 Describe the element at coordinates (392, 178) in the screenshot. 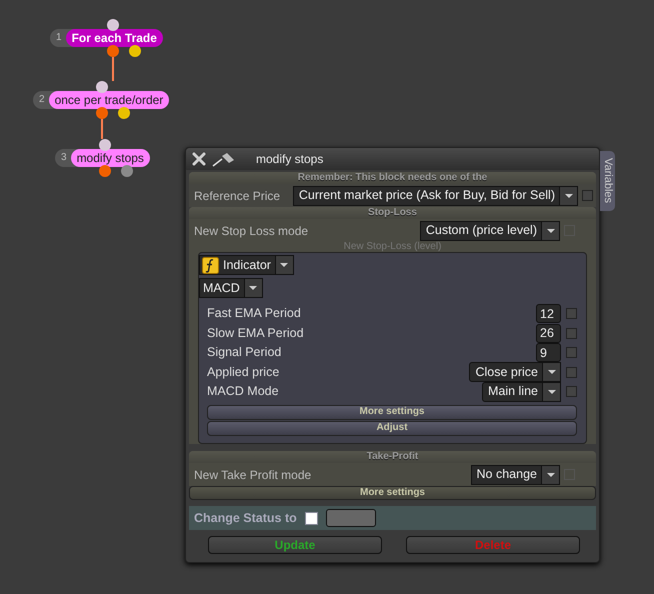

I see `section-note: Remember: This block needs one of the` at that location.